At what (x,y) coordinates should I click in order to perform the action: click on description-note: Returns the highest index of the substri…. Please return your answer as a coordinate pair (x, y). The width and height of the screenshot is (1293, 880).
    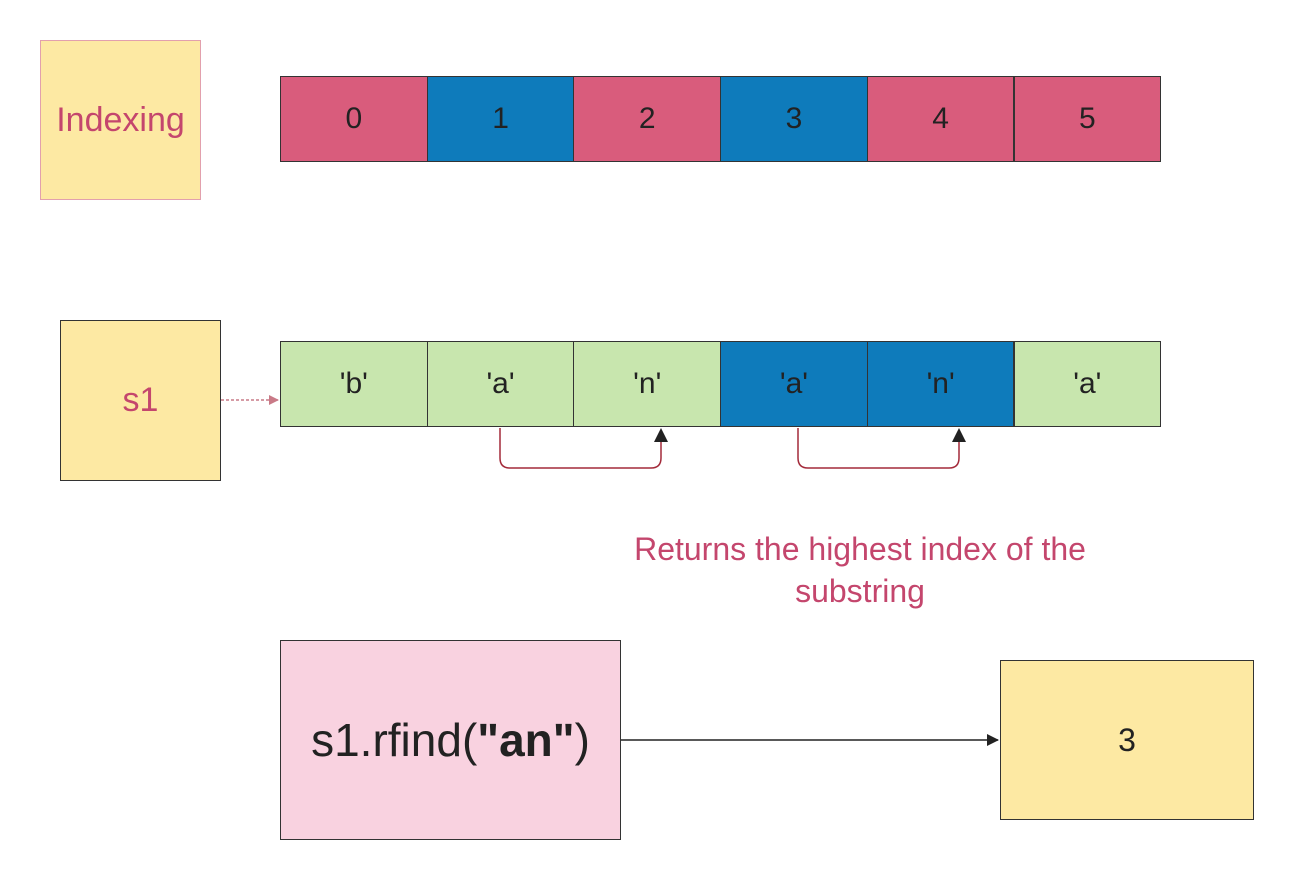
    Looking at the image, I should click on (860, 570).